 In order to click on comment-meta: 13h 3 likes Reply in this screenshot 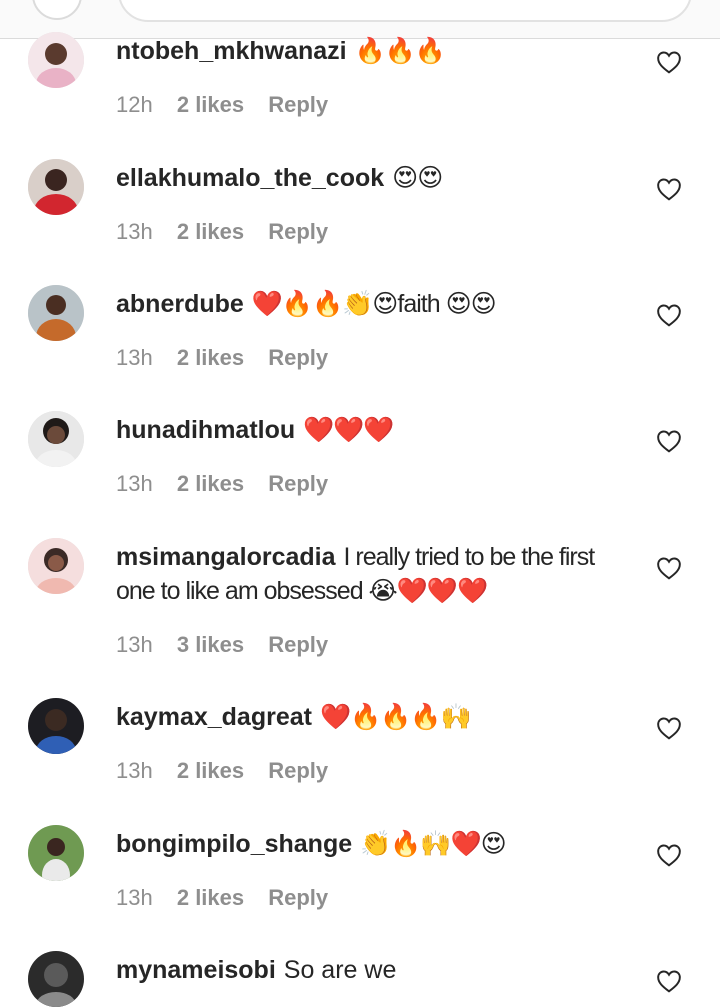, I will do `click(231, 645)`.